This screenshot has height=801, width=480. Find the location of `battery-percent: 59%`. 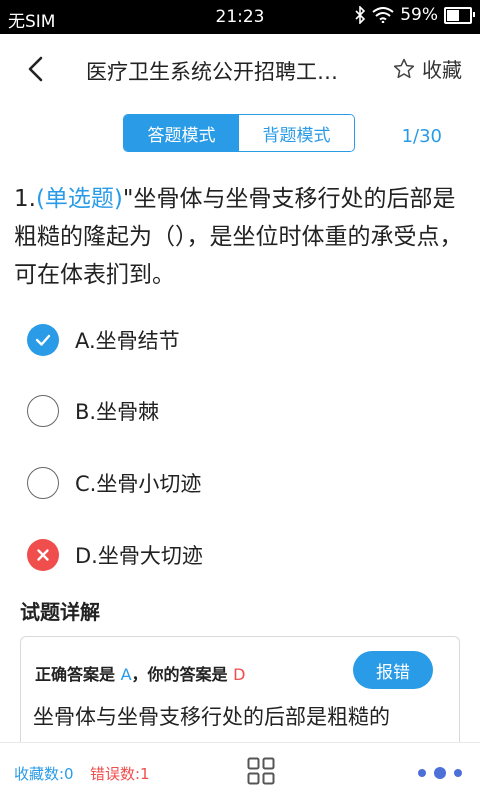

battery-percent: 59% is located at coordinates (419, 15).